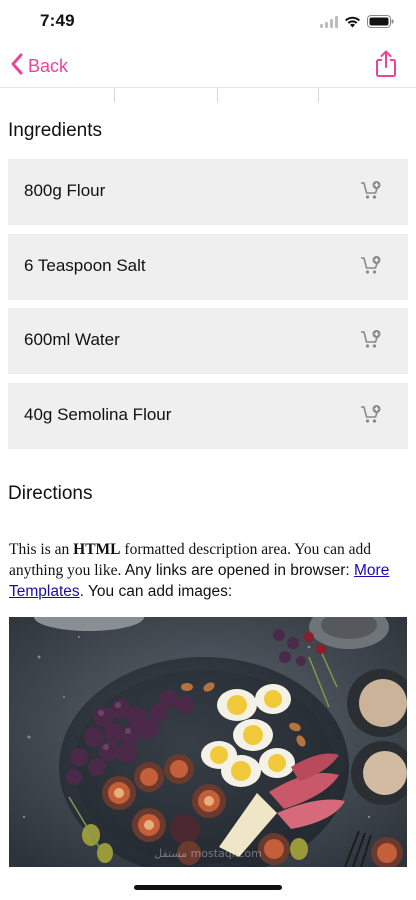 This screenshot has height=900, width=416. What do you see at coordinates (97, 549) in the screenshot?
I see `description-bold: HTML` at bounding box center [97, 549].